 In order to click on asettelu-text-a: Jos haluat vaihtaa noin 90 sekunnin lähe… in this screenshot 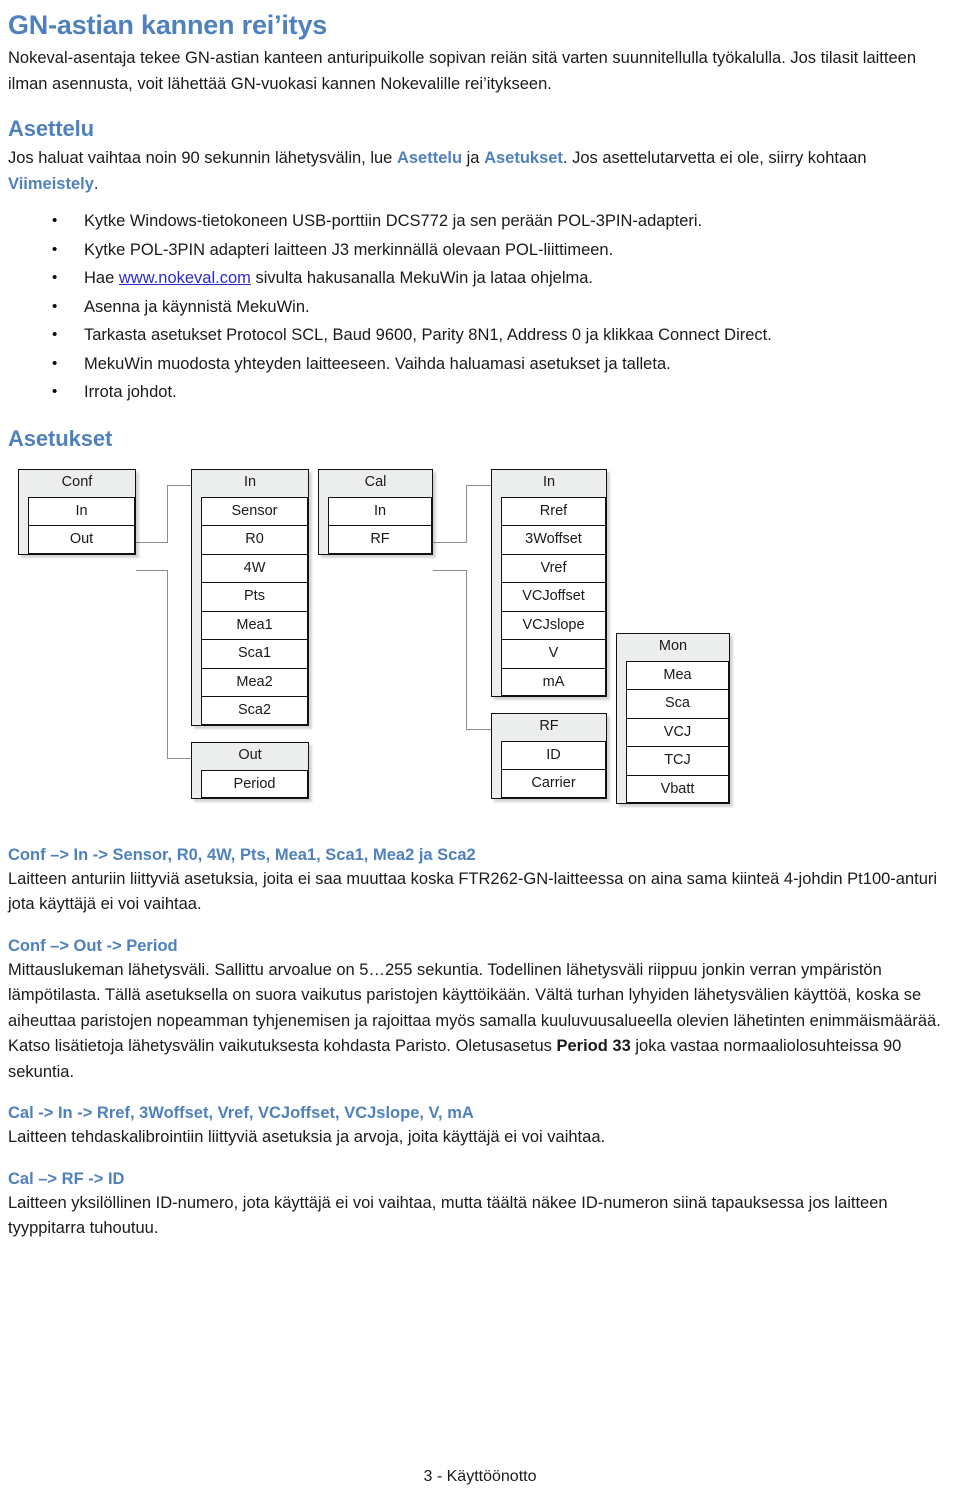, I will do `click(202, 158)`.